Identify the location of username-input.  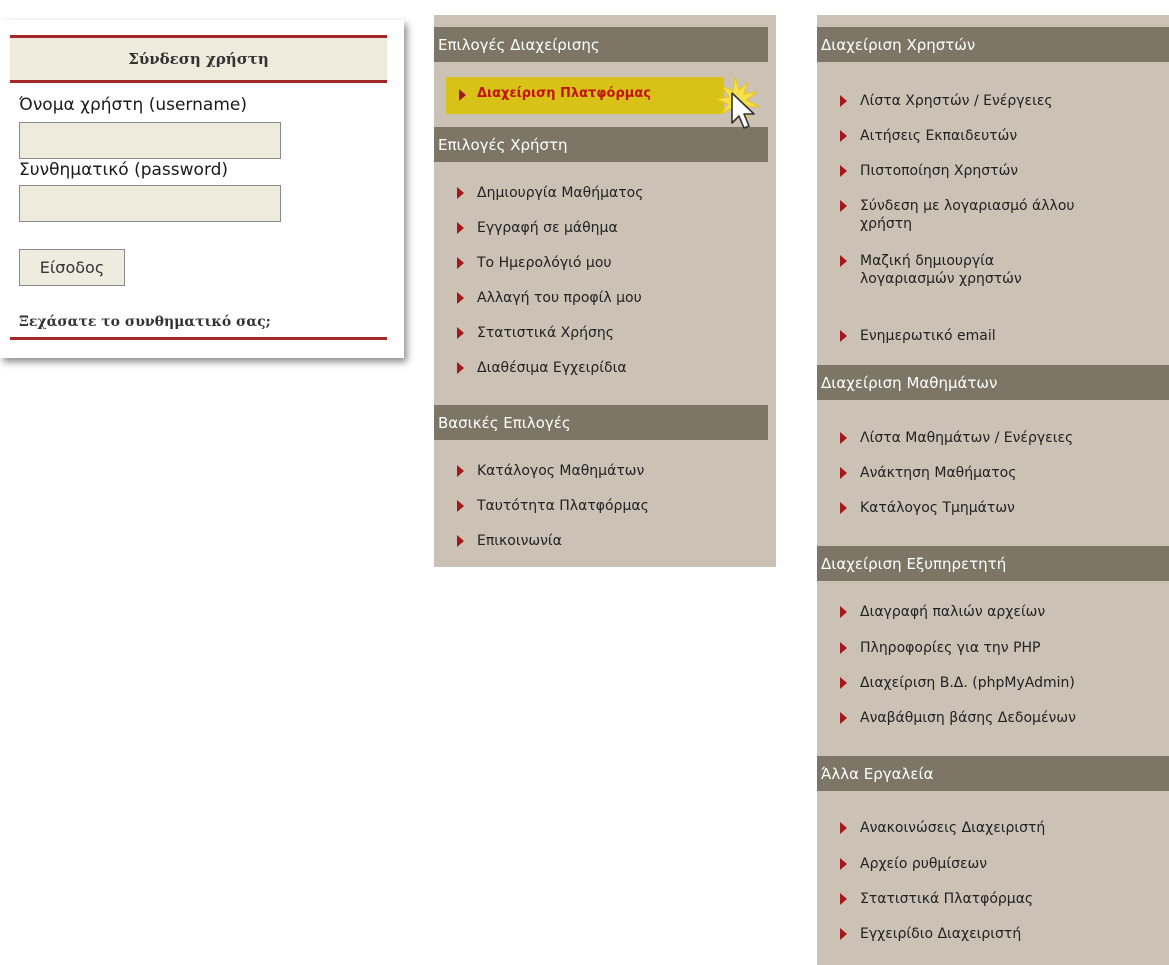
(150, 140).